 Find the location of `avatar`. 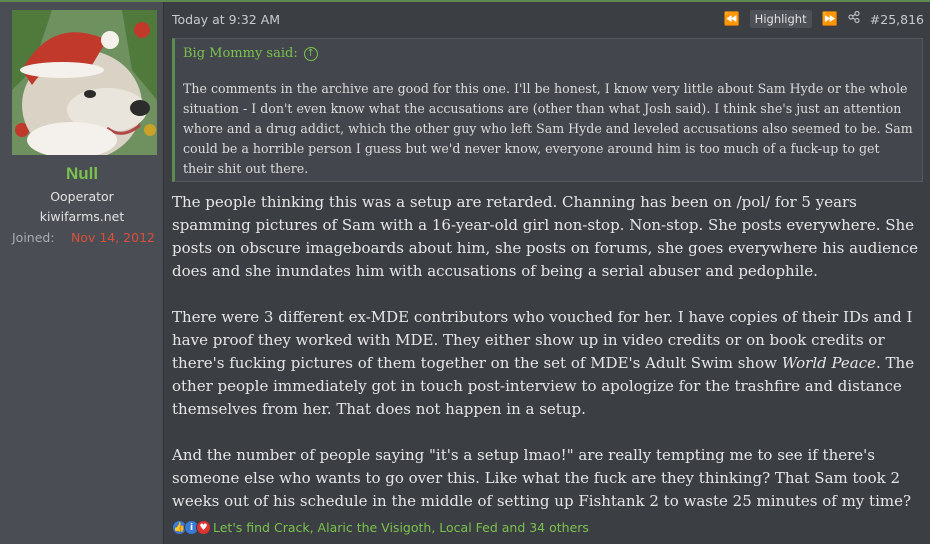

avatar is located at coordinates (84, 82).